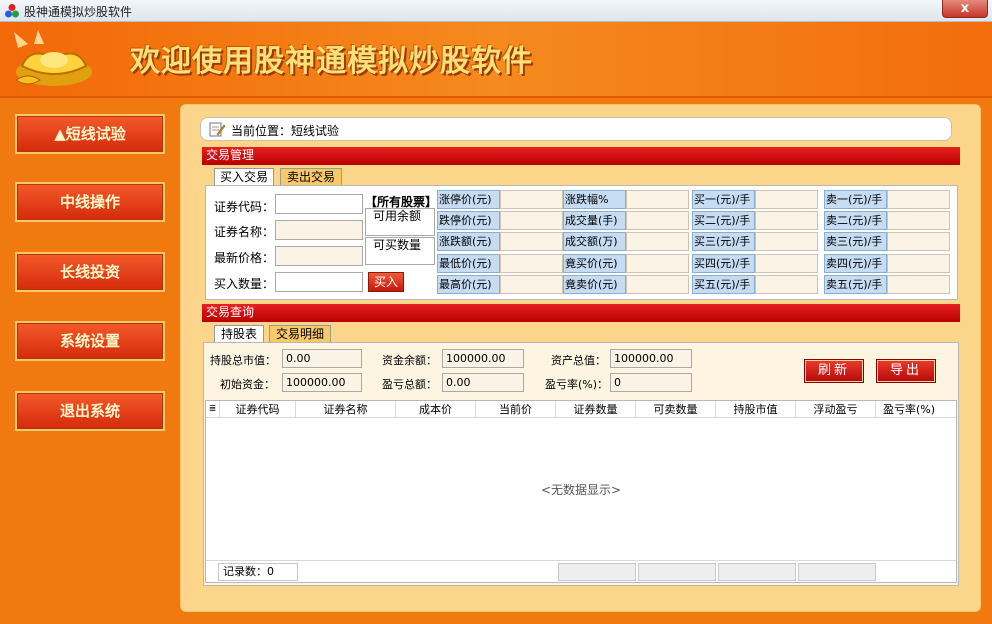 The image size is (992, 624). I want to click on quote-label: 卖三(元)/手, so click(855, 241).